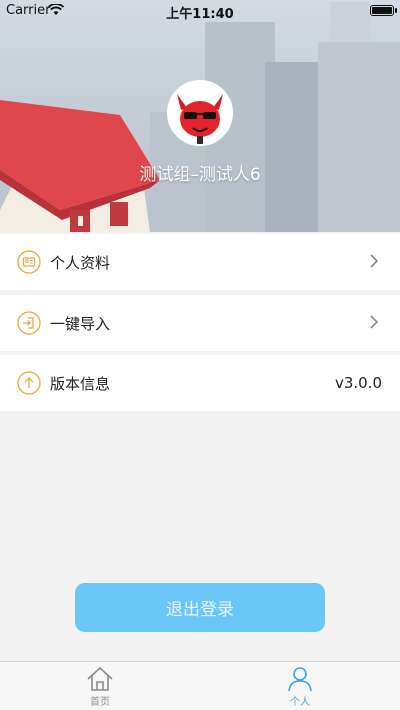  I want to click on avatar, so click(200, 113).